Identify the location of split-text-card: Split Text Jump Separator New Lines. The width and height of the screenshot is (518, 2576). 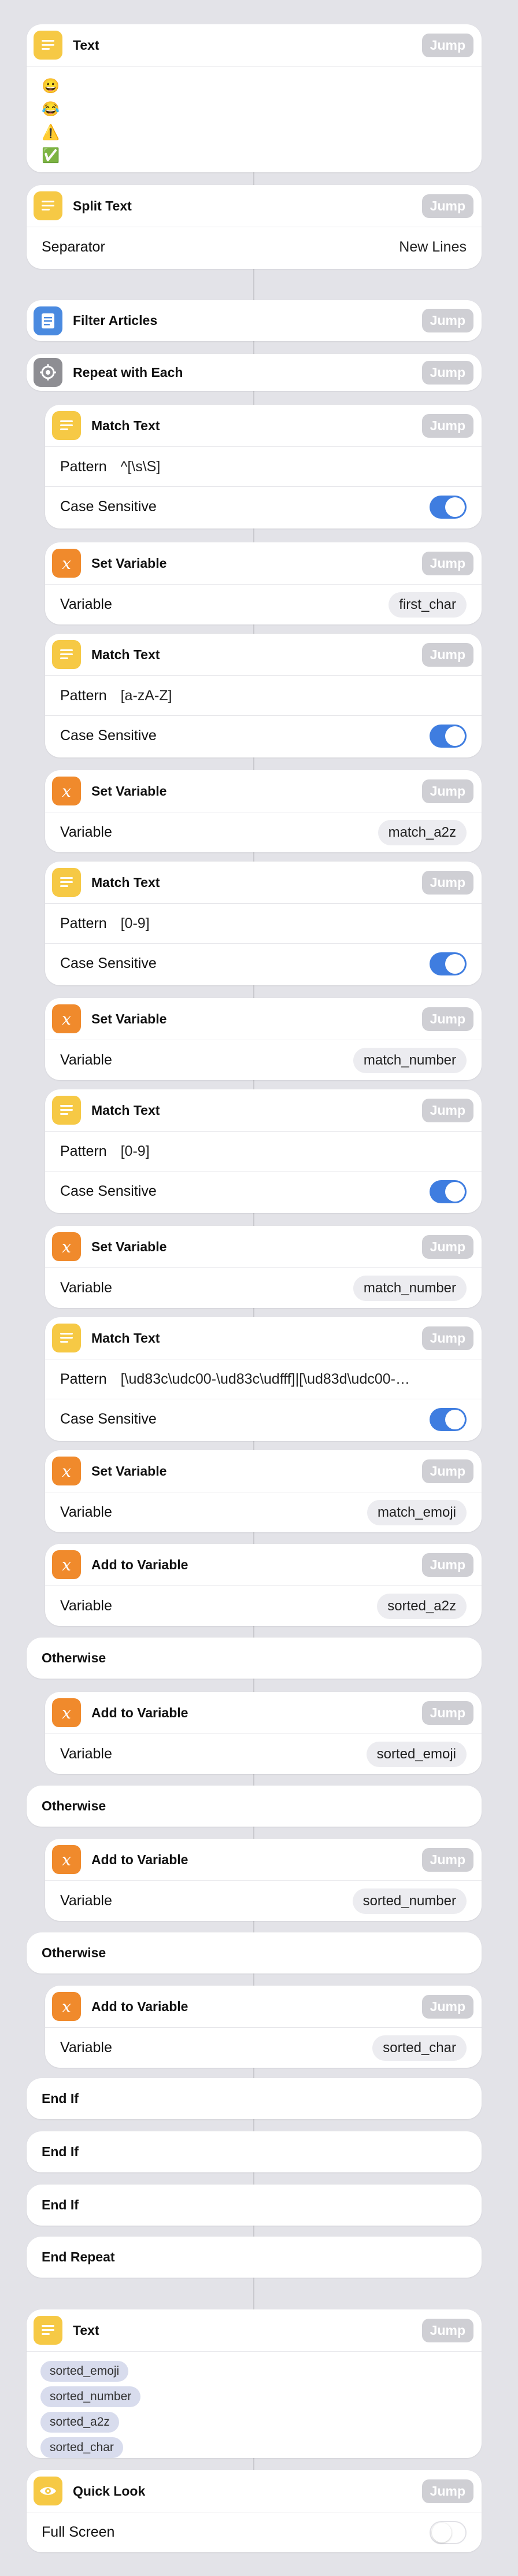
(255, 227).